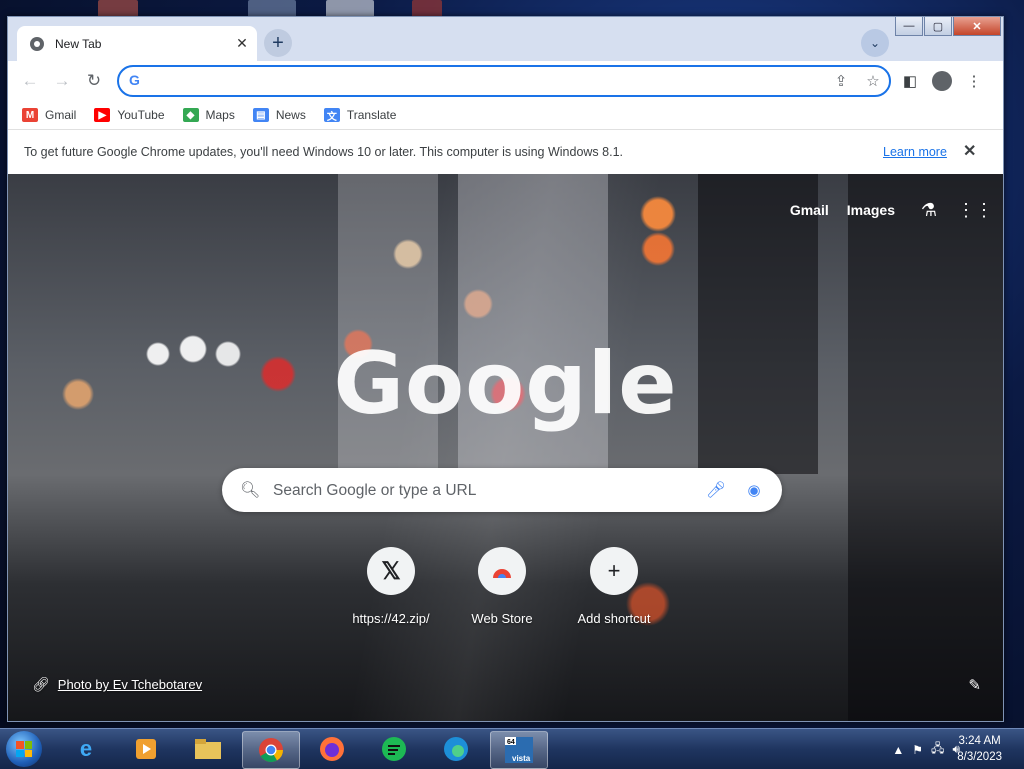  I want to click on address-bar: G ⇪ ☆, so click(504, 81).